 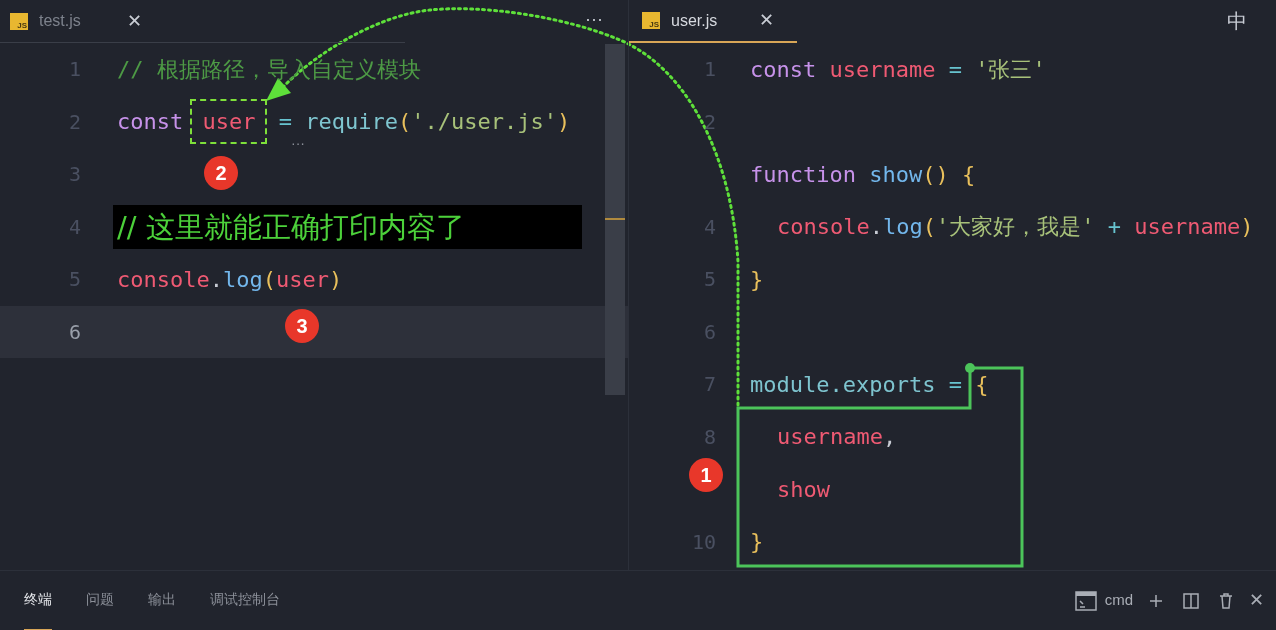 What do you see at coordinates (594, 19) in the screenshot?
I see `more-actions-button: ···` at bounding box center [594, 19].